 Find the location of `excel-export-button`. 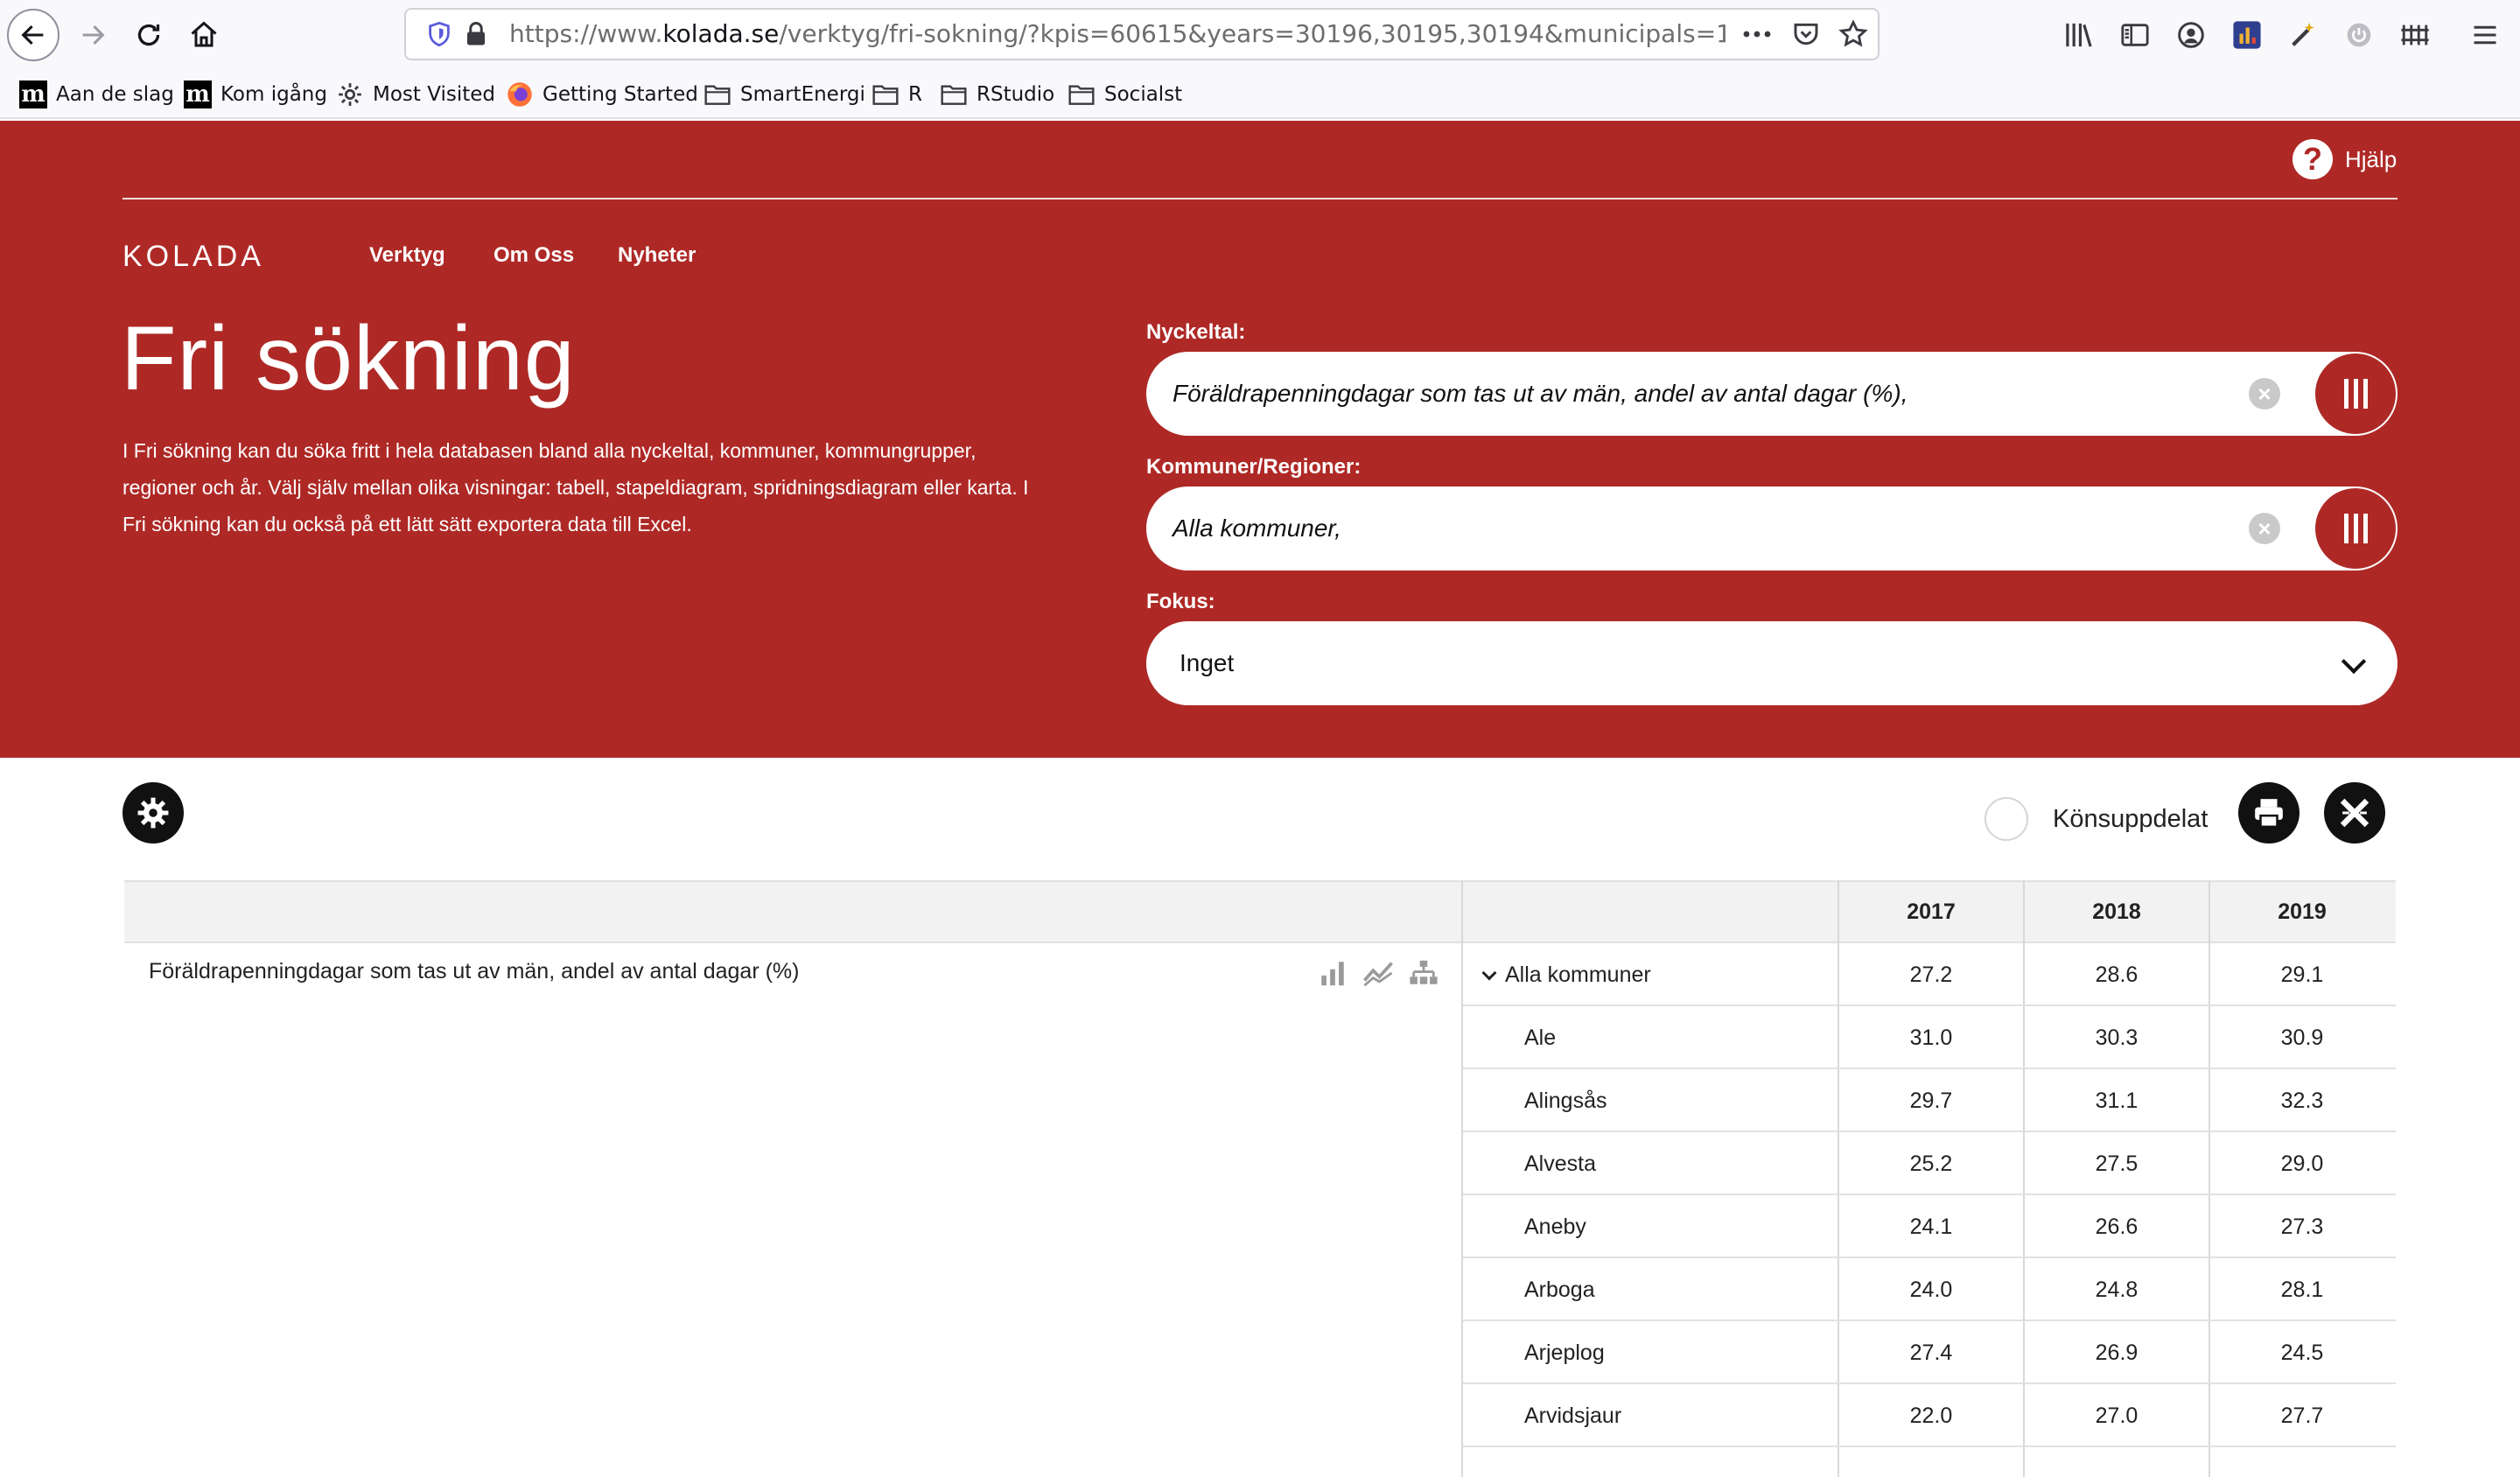

excel-export-button is located at coordinates (2354, 813).